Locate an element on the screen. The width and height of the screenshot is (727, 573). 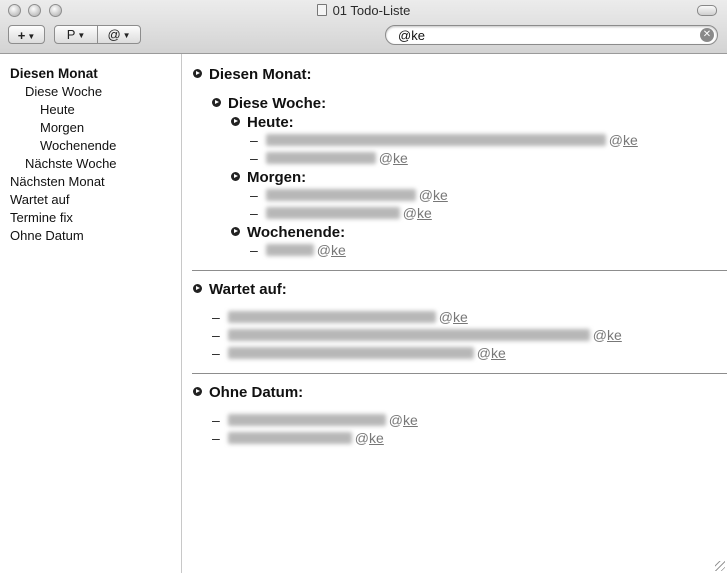
window-title-wrap: 01 Todo-Liste is located at coordinates (363, 10).